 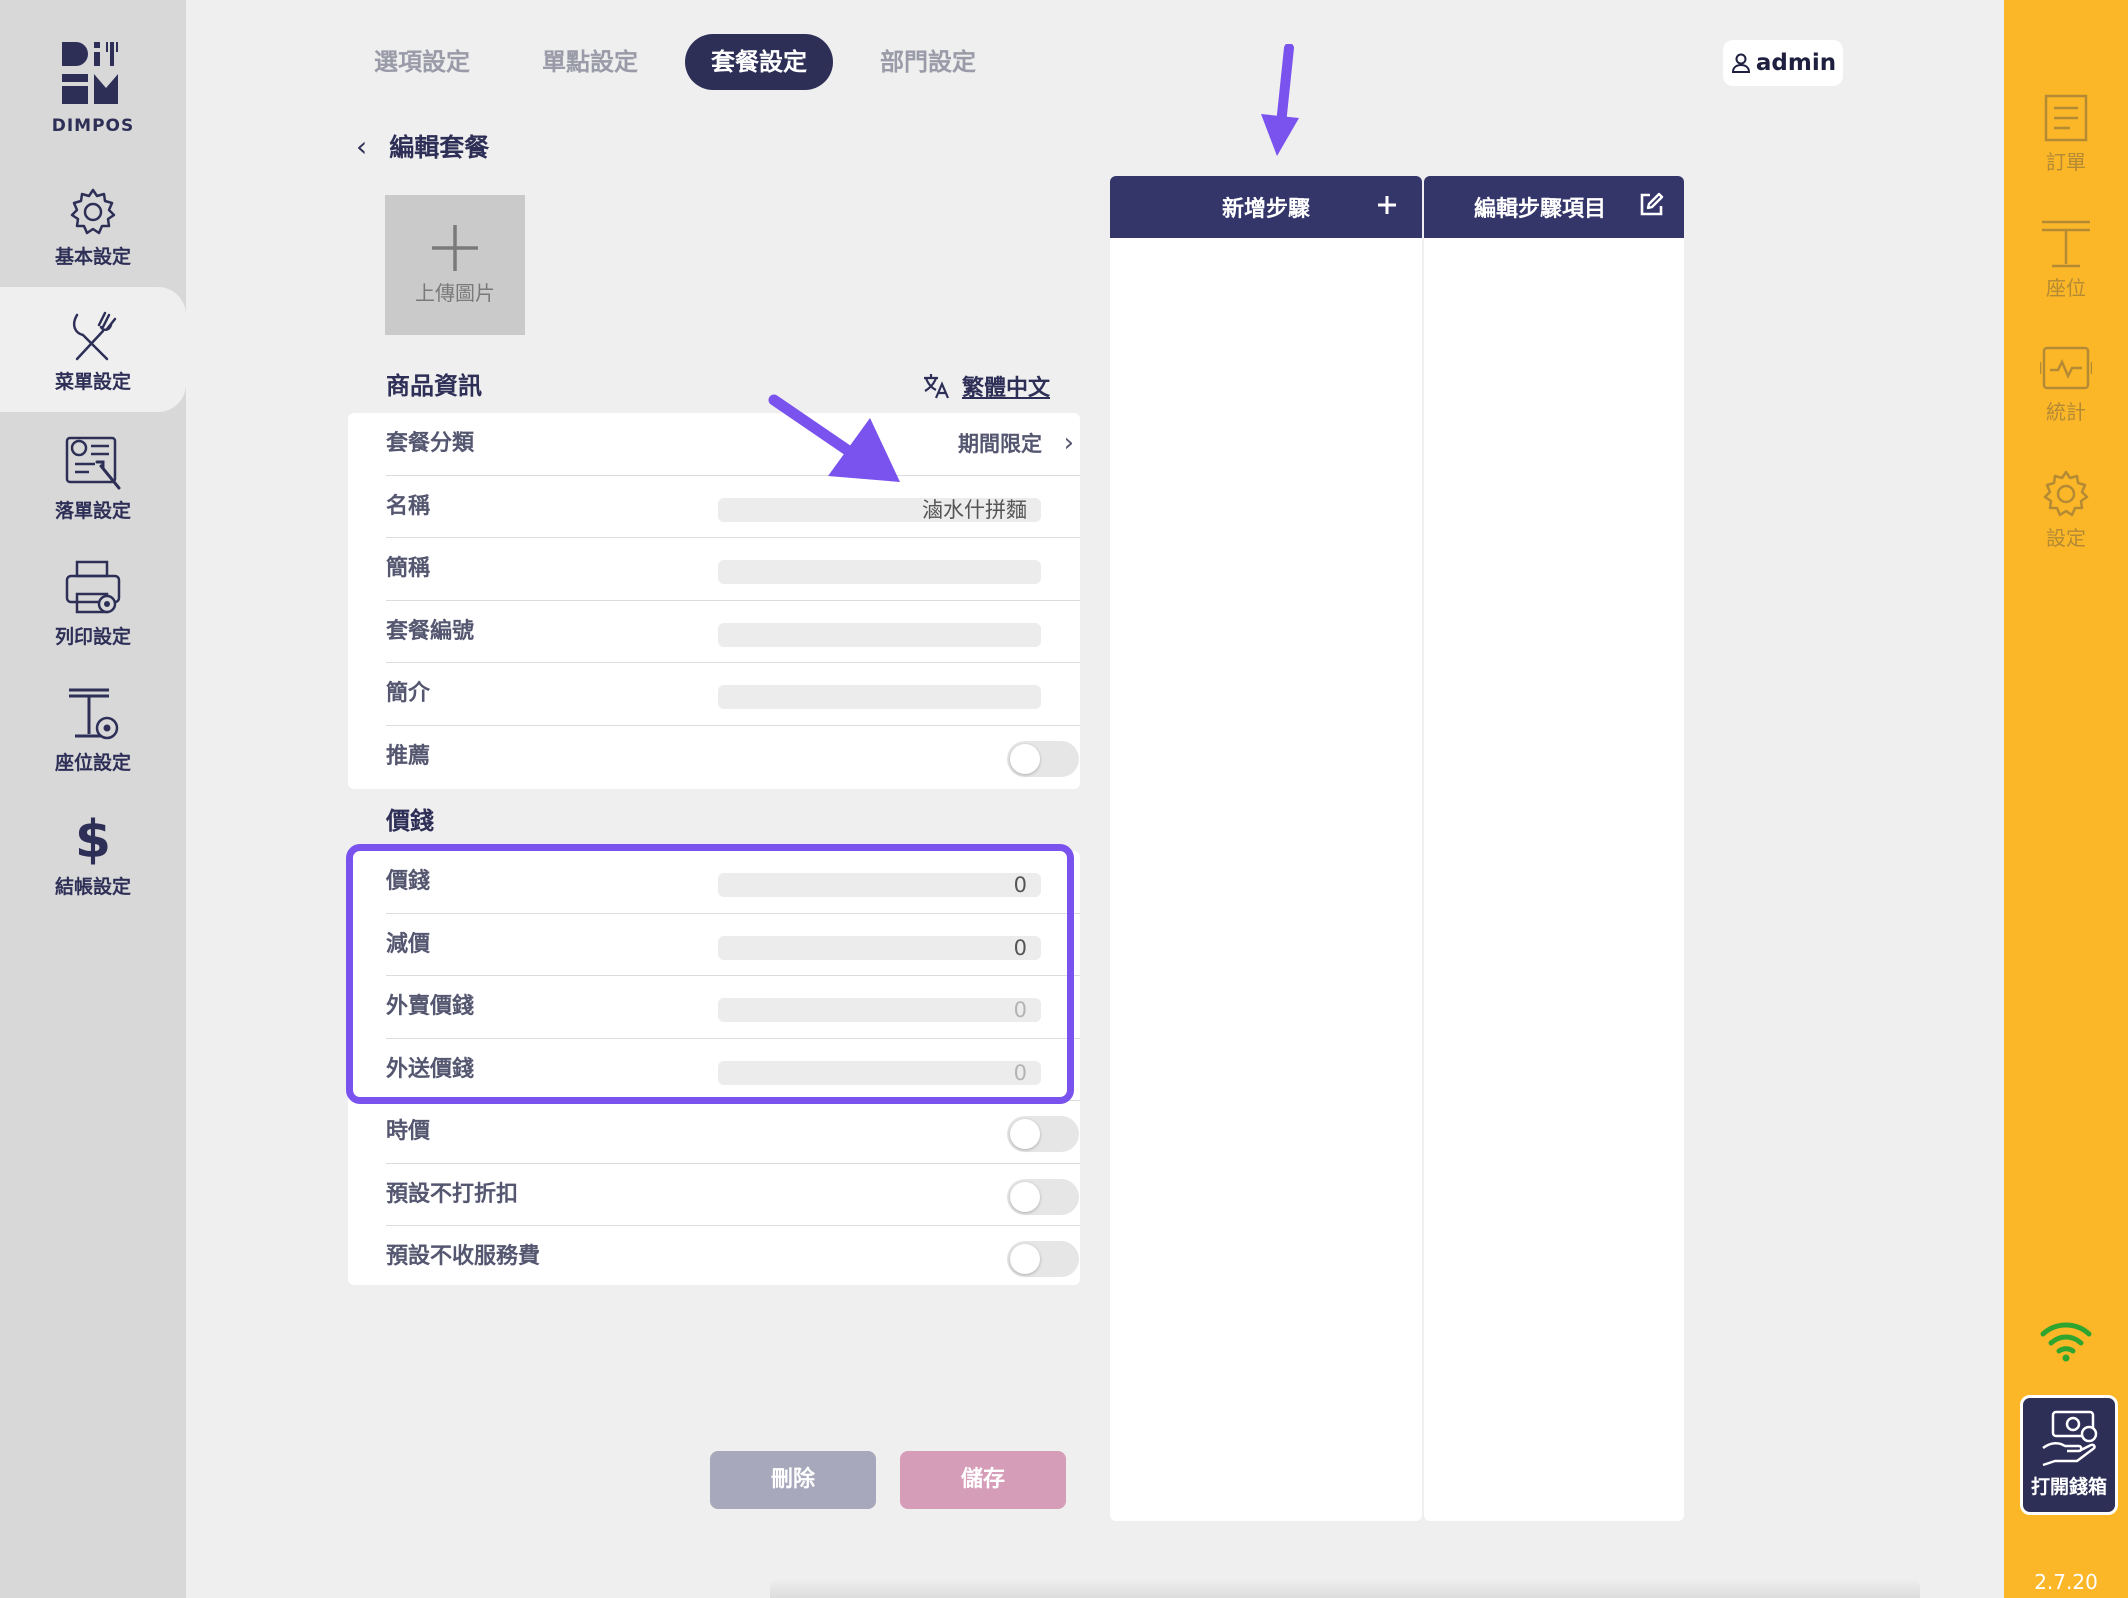 What do you see at coordinates (2070, 1438) in the screenshot?
I see `cash-drawer-icon` at bounding box center [2070, 1438].